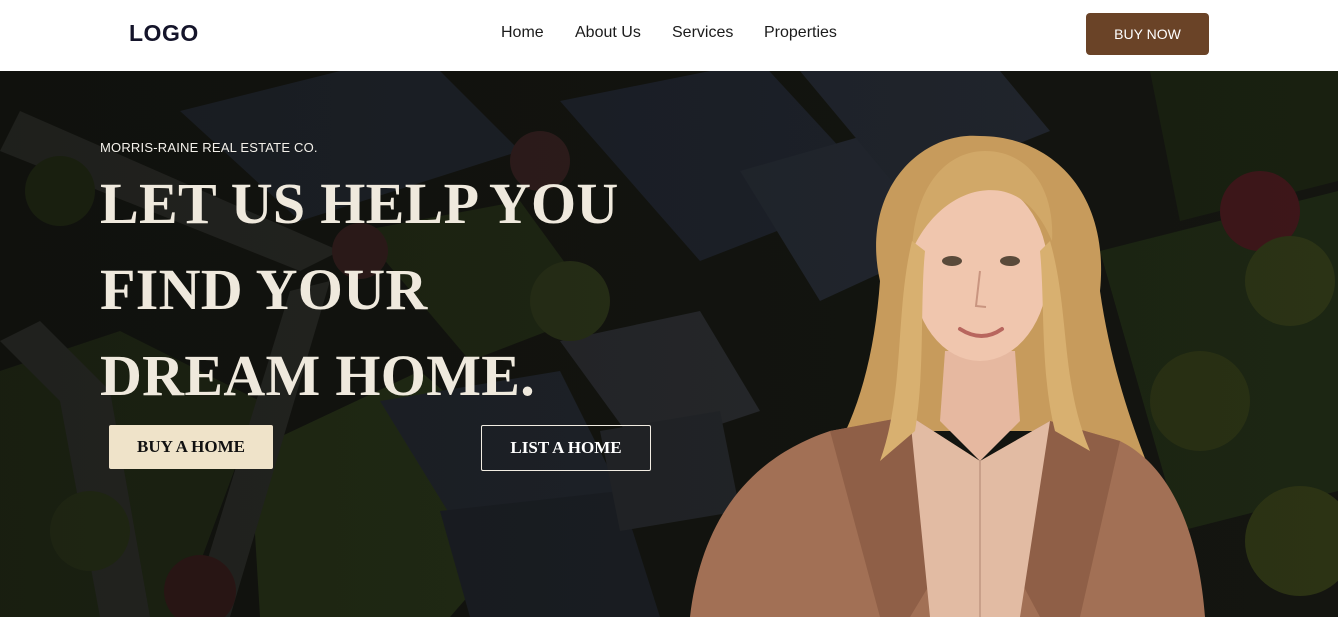 This screenshot has height=617, width=1338. Describe the element at coordinates (164, 33) in the screenshot. I see `logo: LOGO` at that location.